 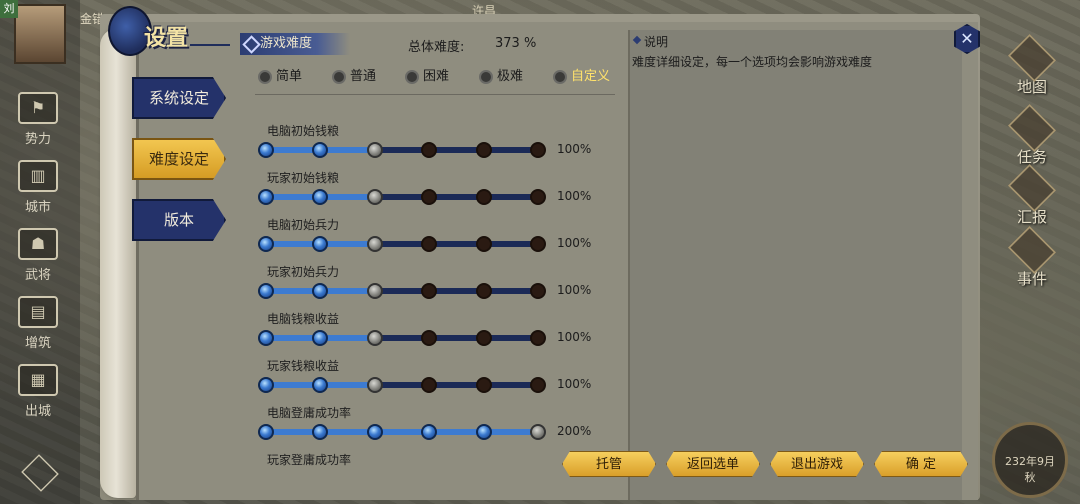 I want to click on exit-game-button: 退出游戏, so click(x=817, y=464).